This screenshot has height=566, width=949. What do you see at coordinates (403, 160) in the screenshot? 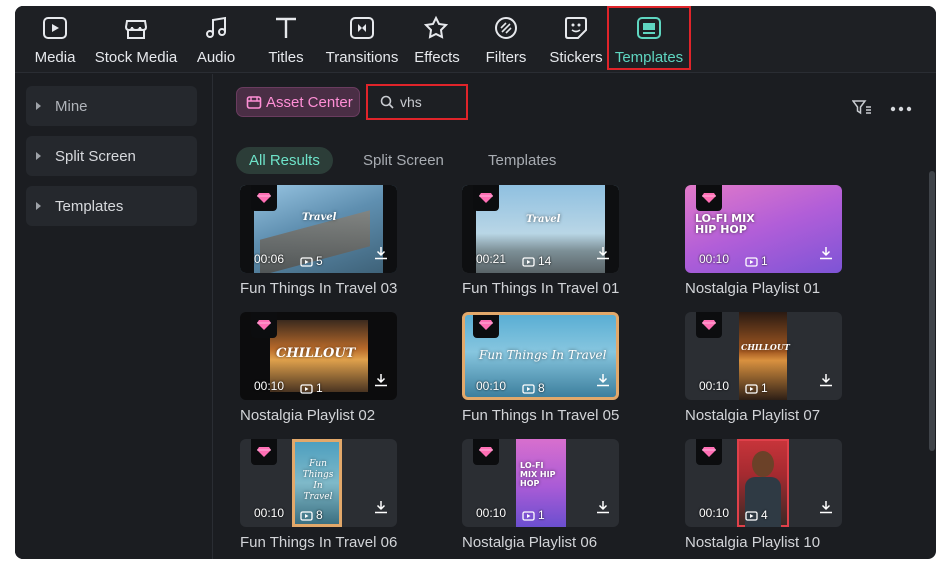
I see `tab-split-screen: Split Screen` at bounding box center [403, 160].